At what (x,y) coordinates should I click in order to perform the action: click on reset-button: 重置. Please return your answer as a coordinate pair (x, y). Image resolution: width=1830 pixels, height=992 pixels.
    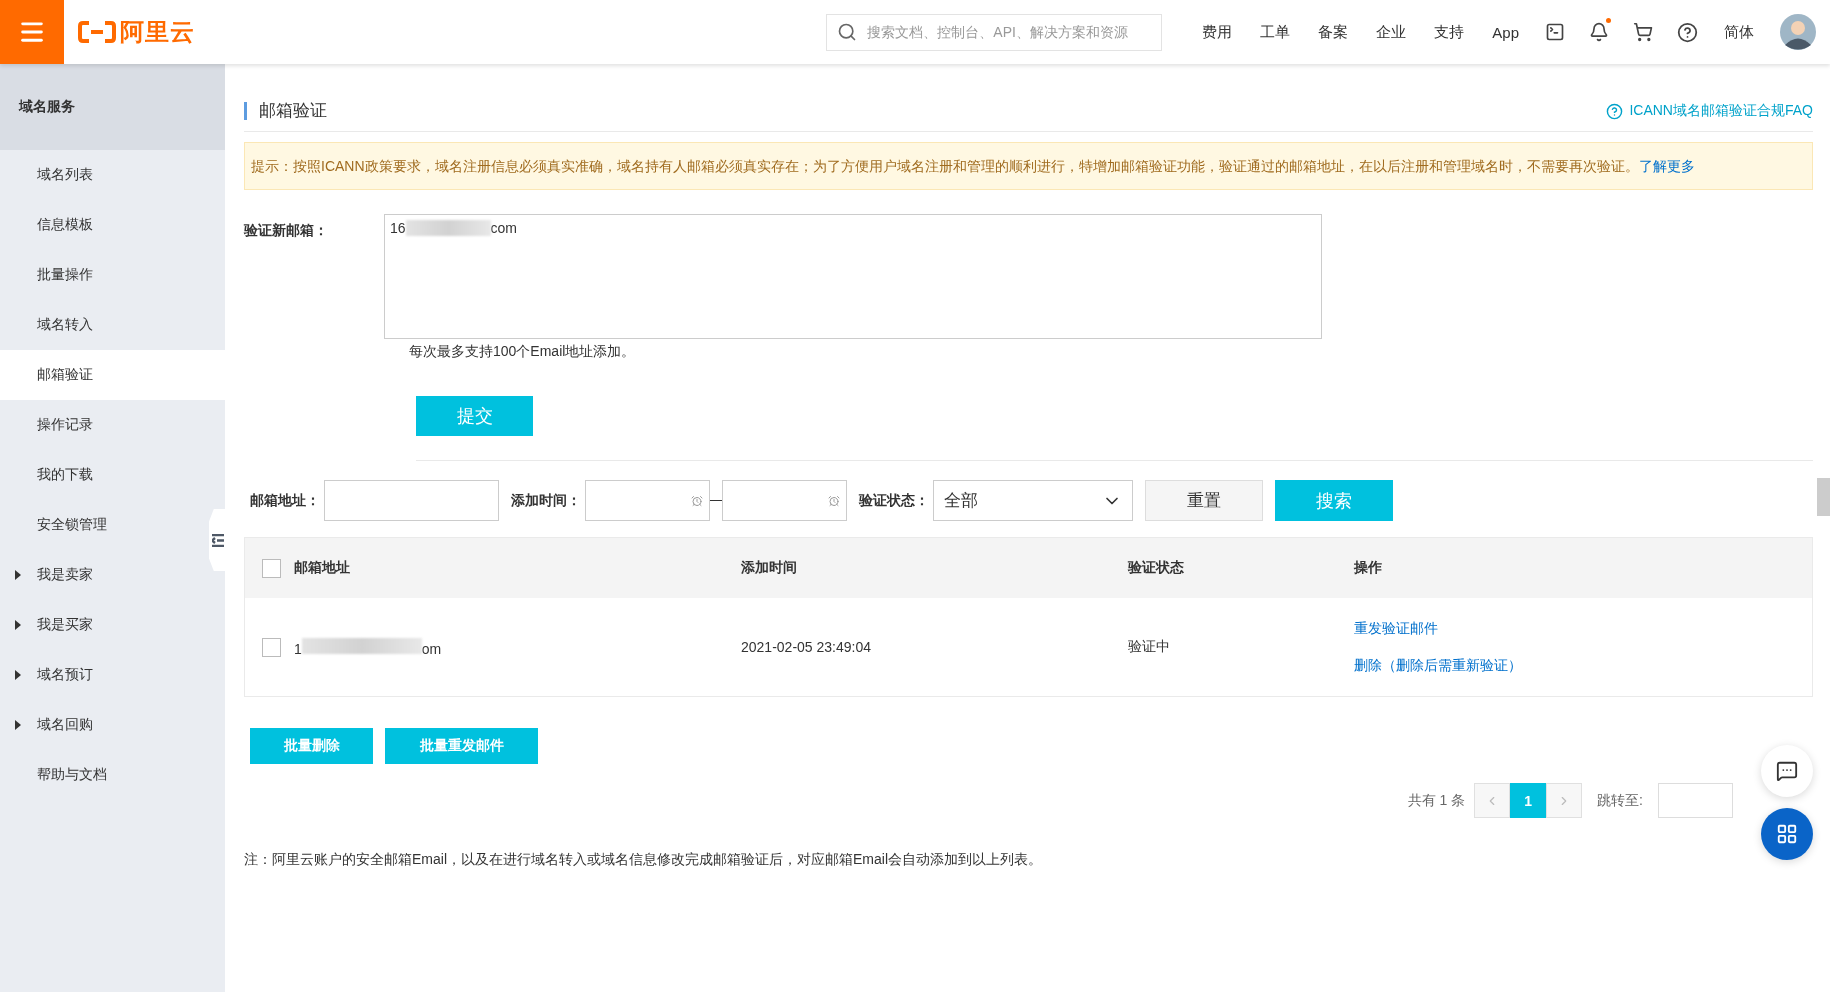
    Looking at the image, I should click on (1204, 500).